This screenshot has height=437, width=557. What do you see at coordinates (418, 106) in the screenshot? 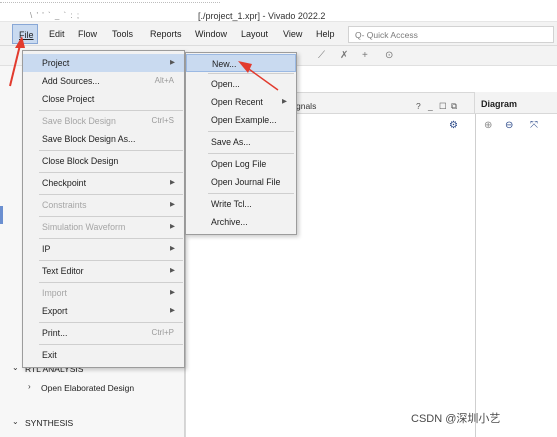
I see `help-icon: ?` at bounding box center [418, 106].